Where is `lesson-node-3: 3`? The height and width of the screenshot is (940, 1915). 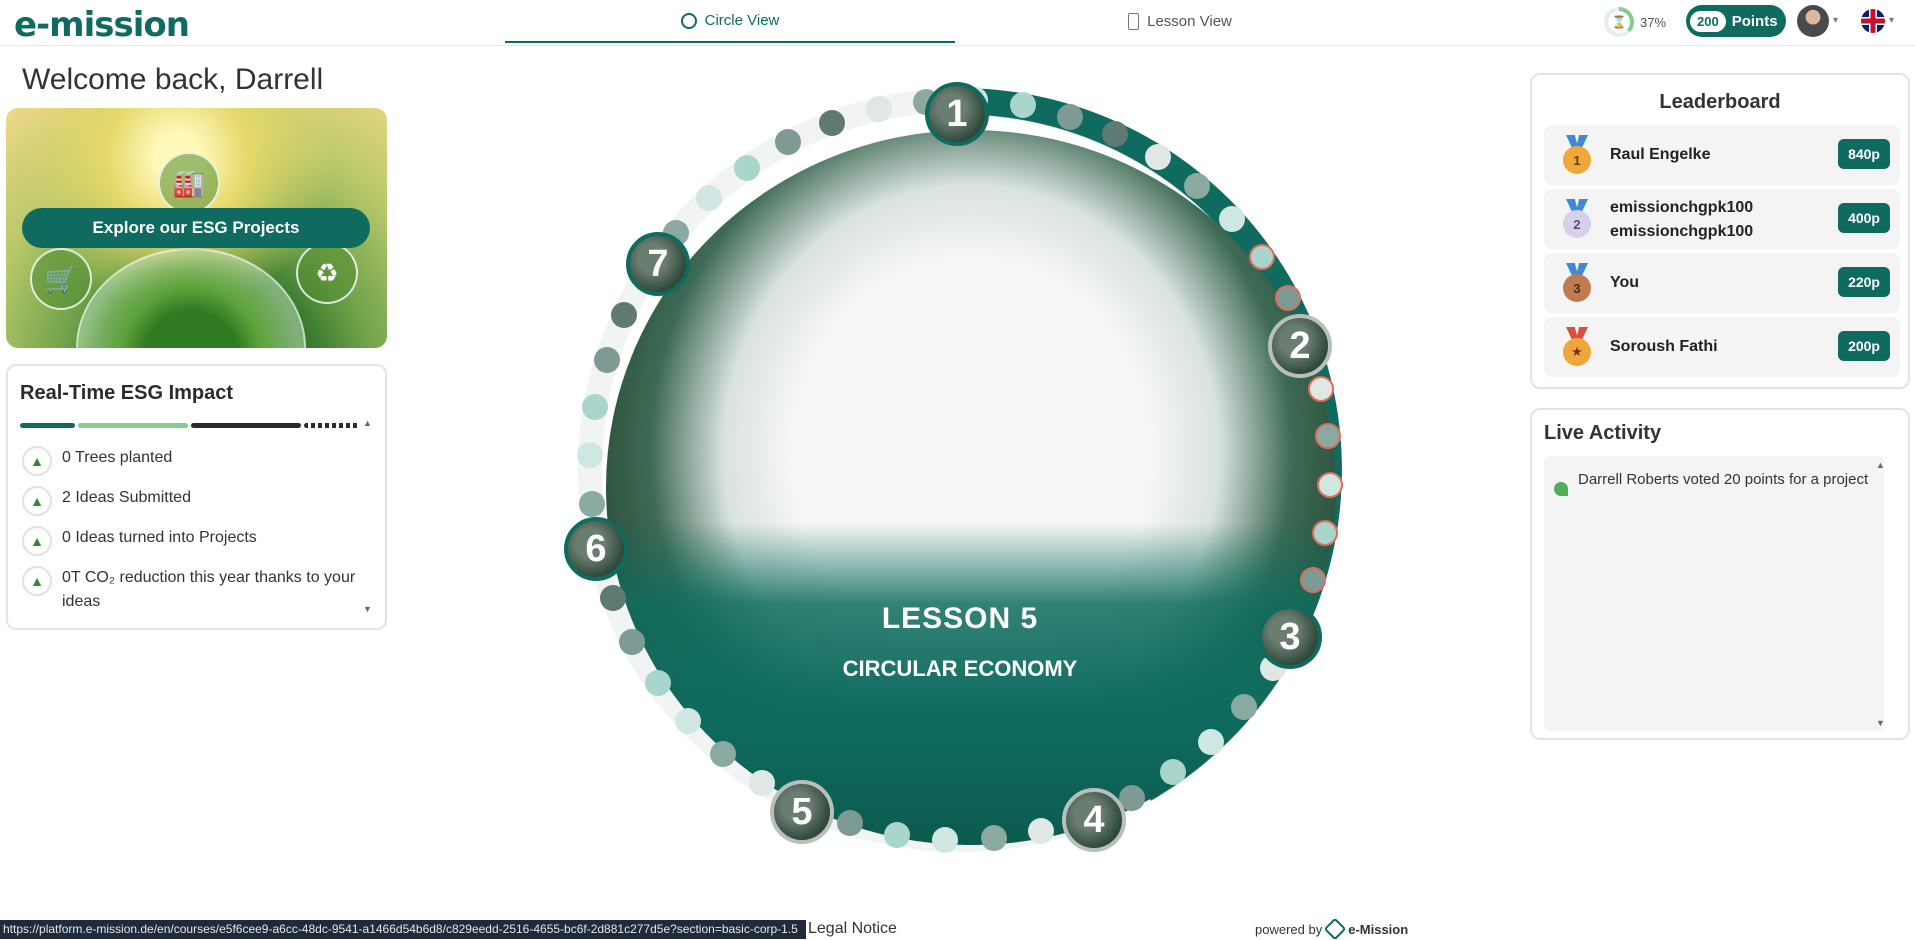
lesson-node-3: 3 is located at coordinates (1290, 637).